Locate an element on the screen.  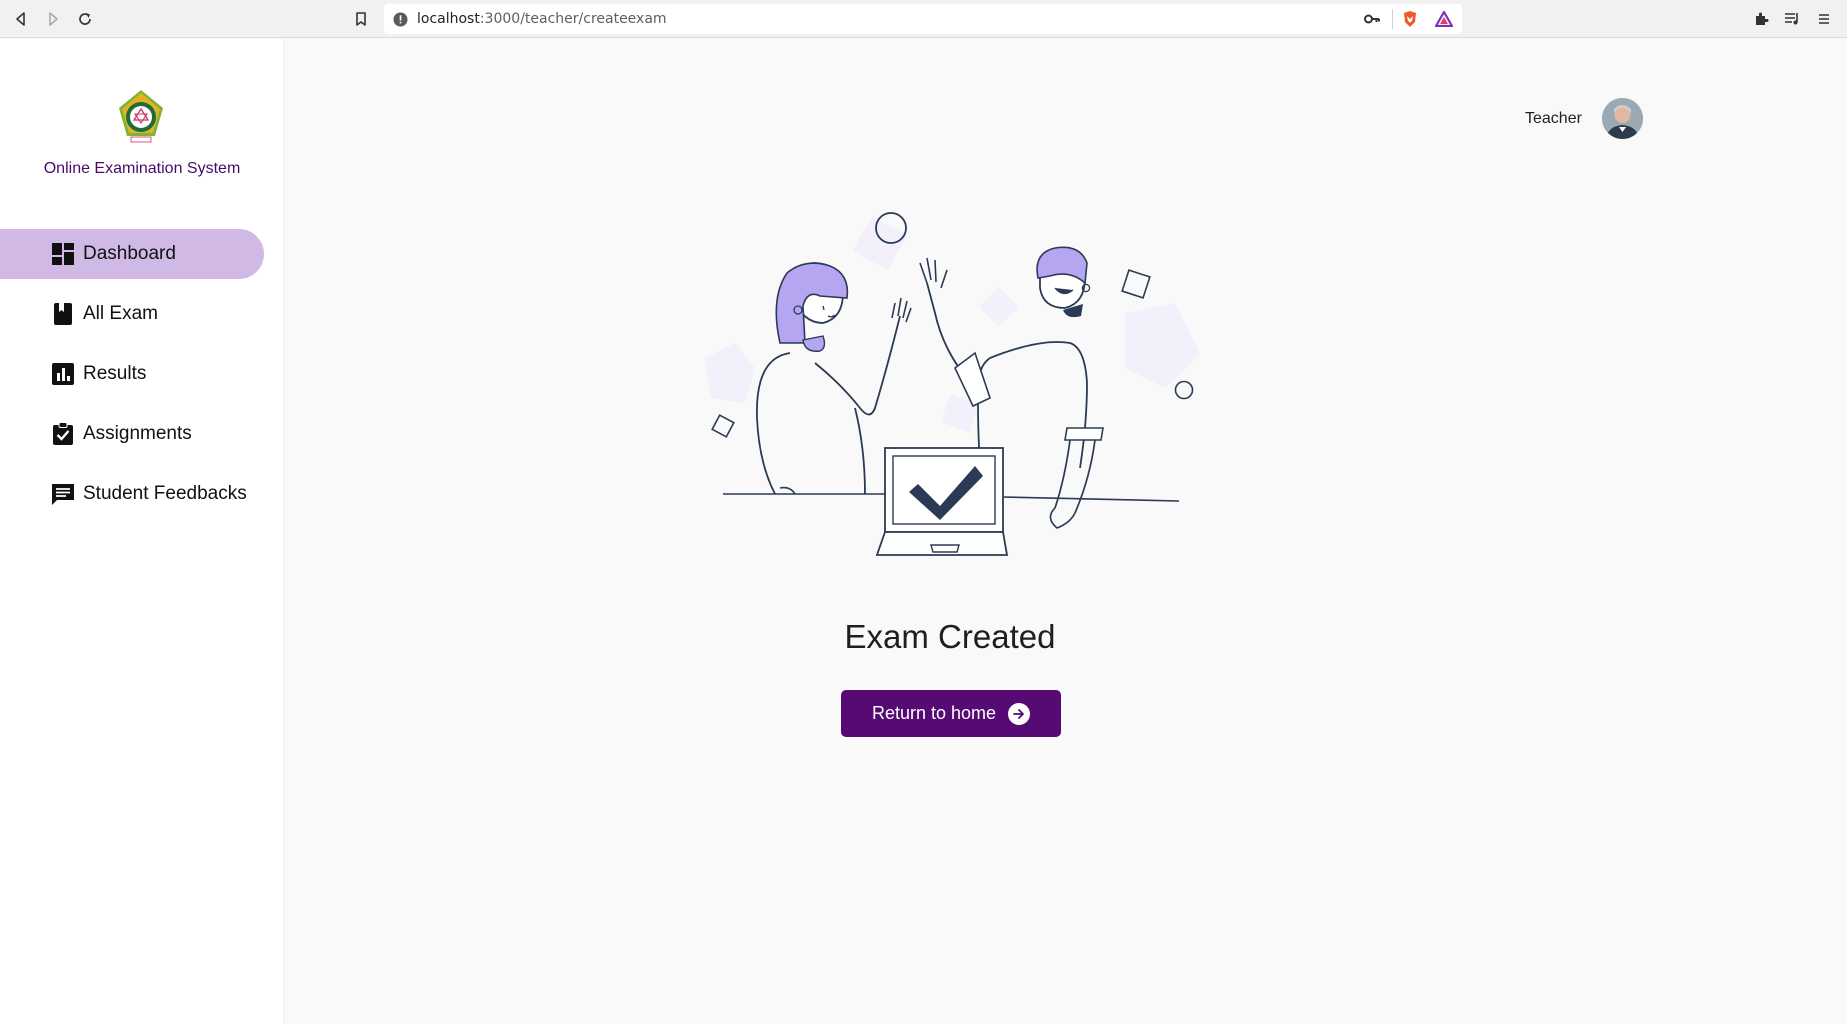
toolbar-divider is located at coordinates (1392, 19).